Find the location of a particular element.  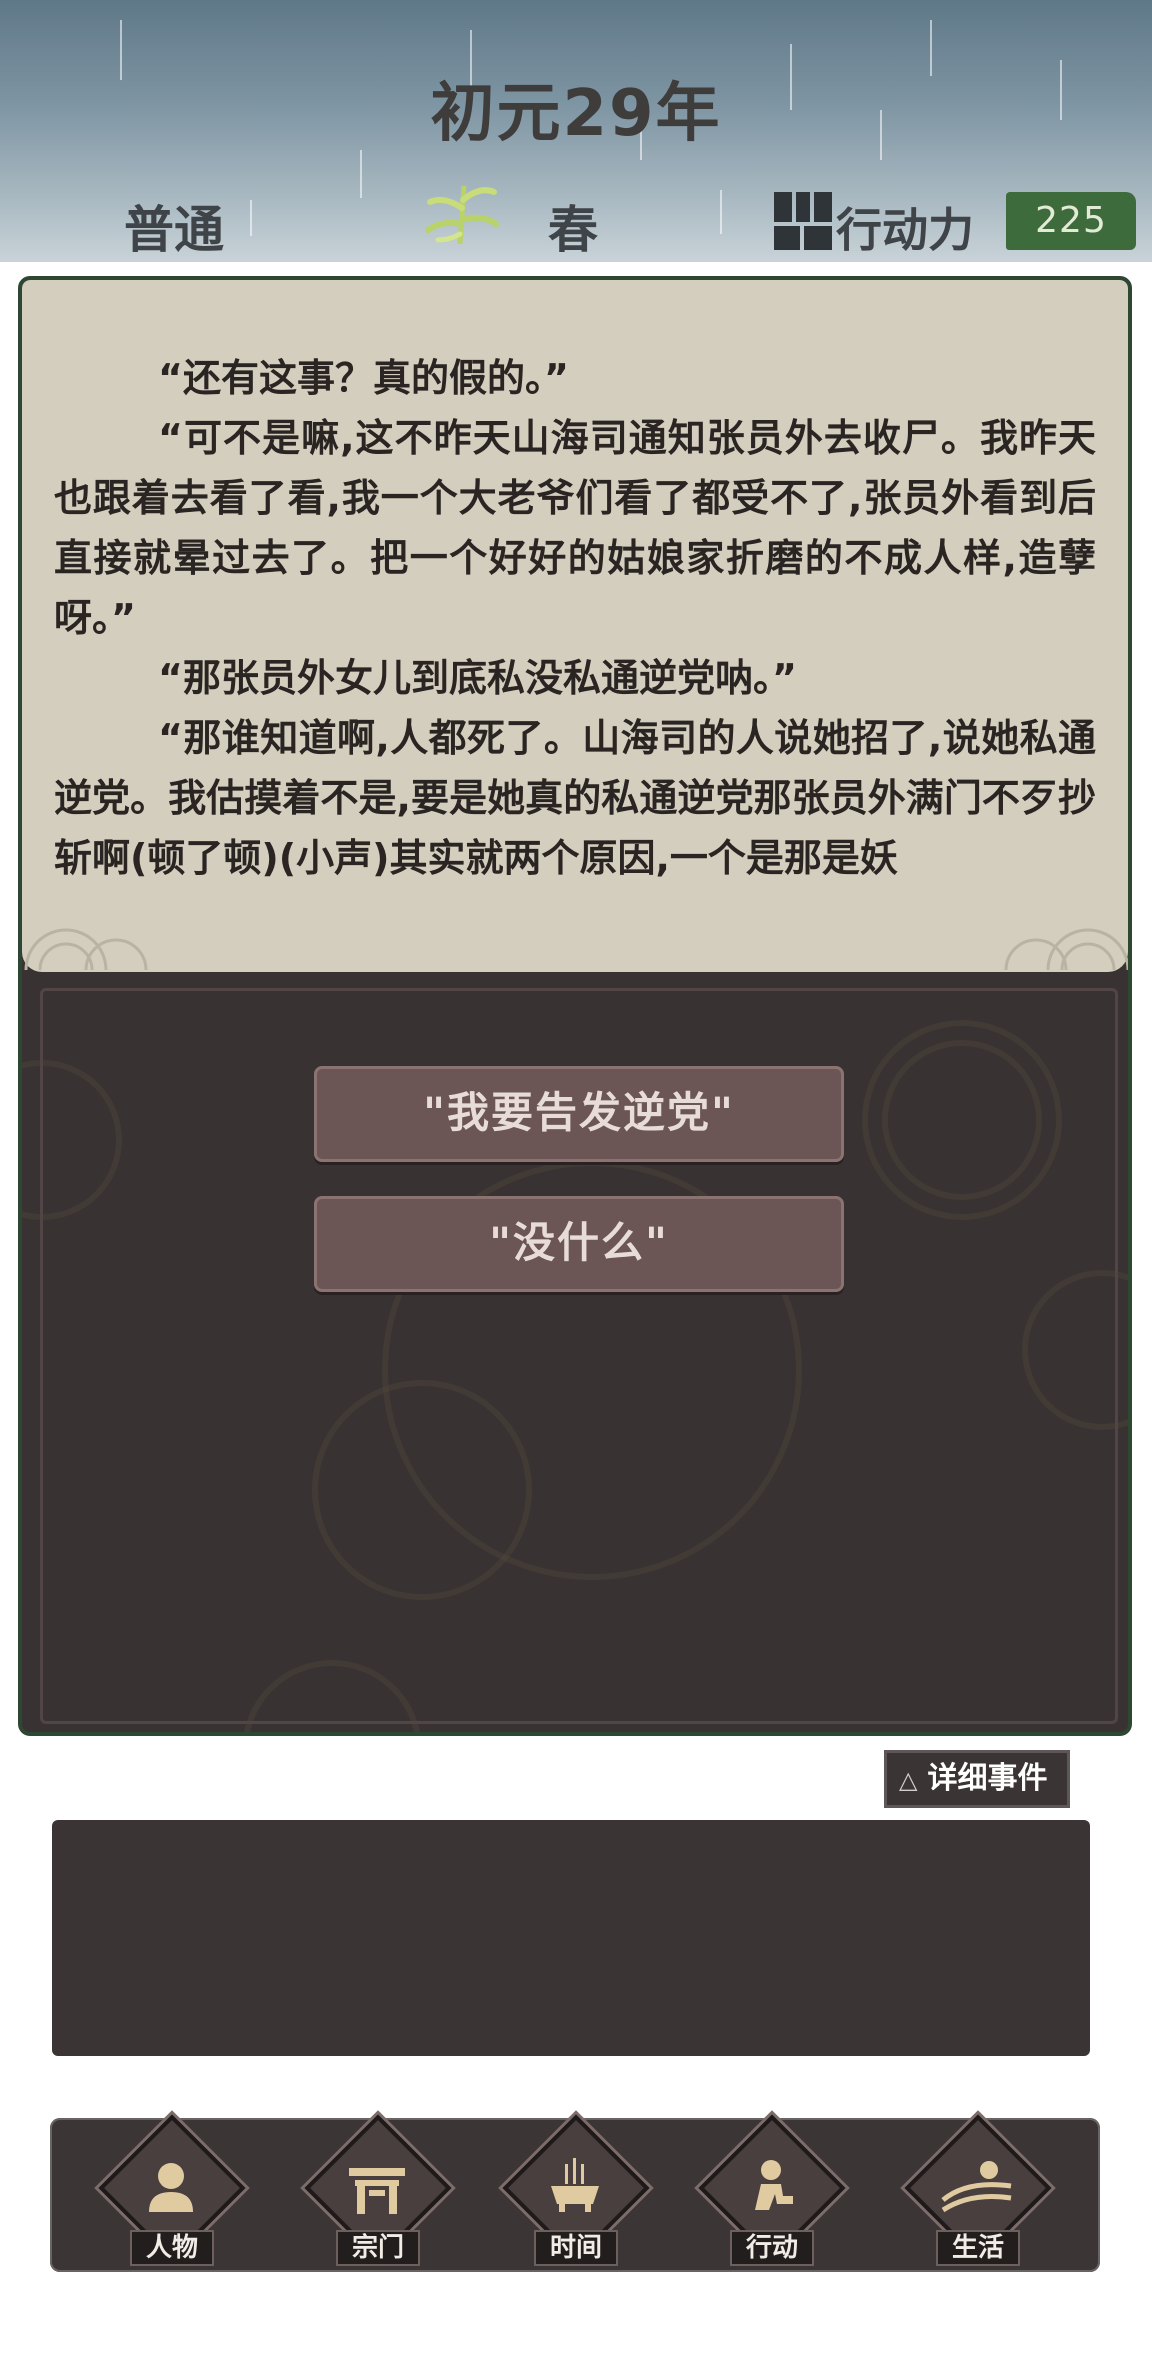

person-icon is located at coordinates (171, 2187).